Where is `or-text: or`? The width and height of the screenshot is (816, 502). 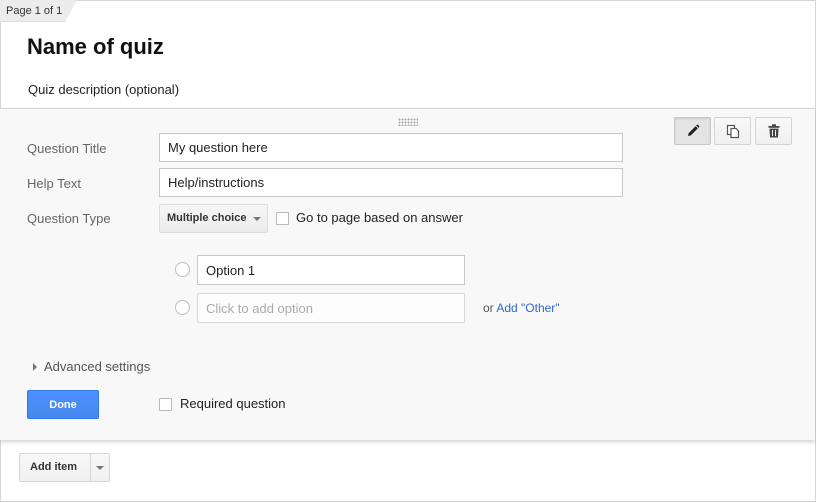
or-text: or is located at coordinates (488, 308).